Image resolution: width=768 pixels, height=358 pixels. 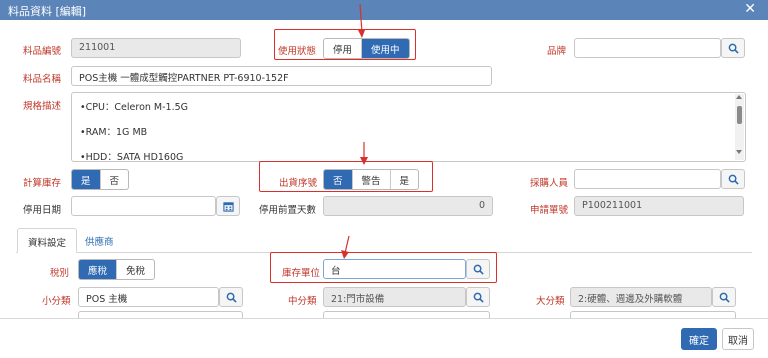 I want to click on stock-unit-search-button, so click(x=478, y=269).